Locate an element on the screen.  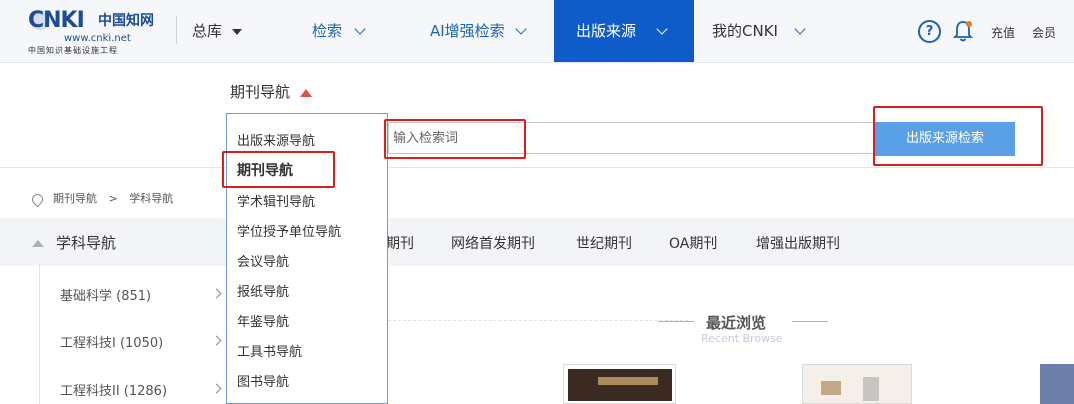
journal-nav-label: 期刊导航 is located at coordinates (260, 92).